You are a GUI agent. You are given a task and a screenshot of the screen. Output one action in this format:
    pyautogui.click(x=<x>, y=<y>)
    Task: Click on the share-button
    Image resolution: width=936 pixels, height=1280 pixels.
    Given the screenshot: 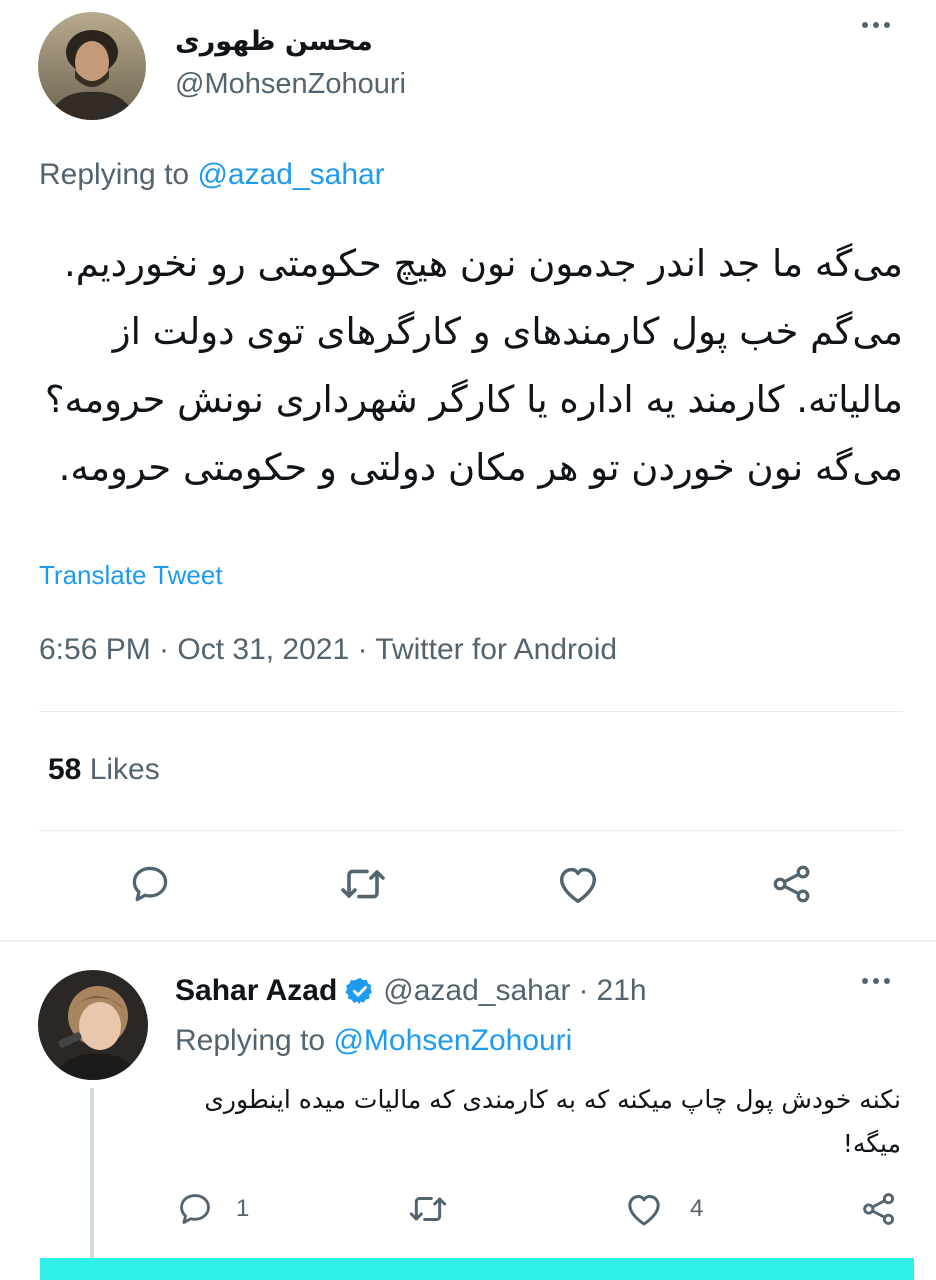 What is the action you would take?
    pyautogui.click(x=792, y=884)
    